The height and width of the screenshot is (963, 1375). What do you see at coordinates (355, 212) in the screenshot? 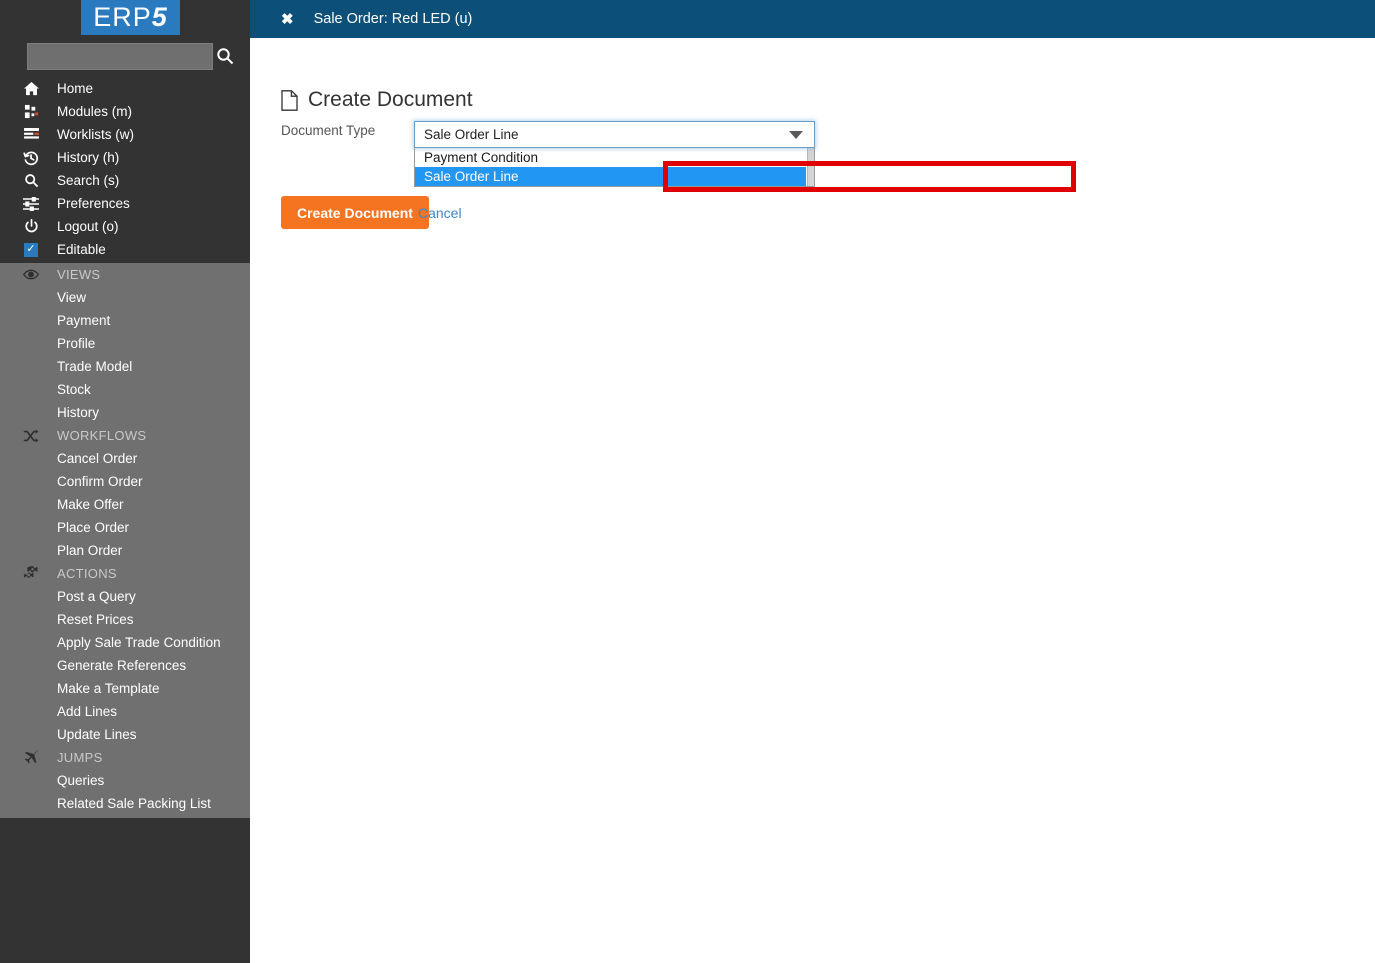
I see `create-document-button: Create Document` at bounding box center [355, 212].